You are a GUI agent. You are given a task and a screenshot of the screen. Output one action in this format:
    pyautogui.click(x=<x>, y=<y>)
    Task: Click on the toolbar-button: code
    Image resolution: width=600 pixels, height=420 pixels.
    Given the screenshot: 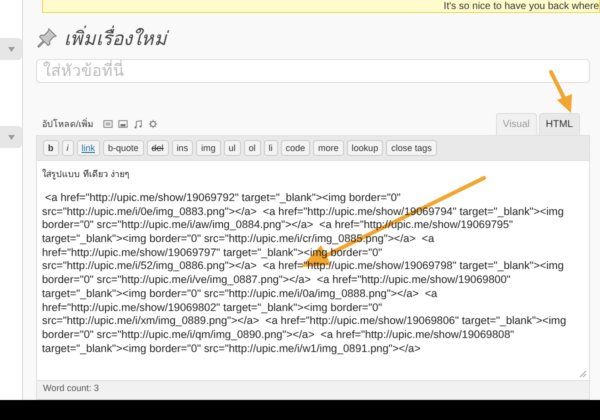 What is the action you would take?
    pyautogui.click(x=295, y=148)
    